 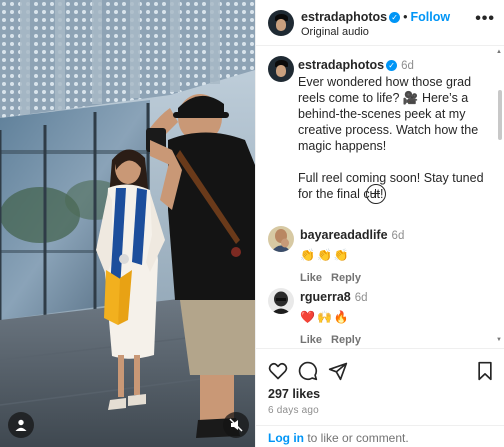 I want to click on more-options-icon: •••, so click(x=485, y=19).